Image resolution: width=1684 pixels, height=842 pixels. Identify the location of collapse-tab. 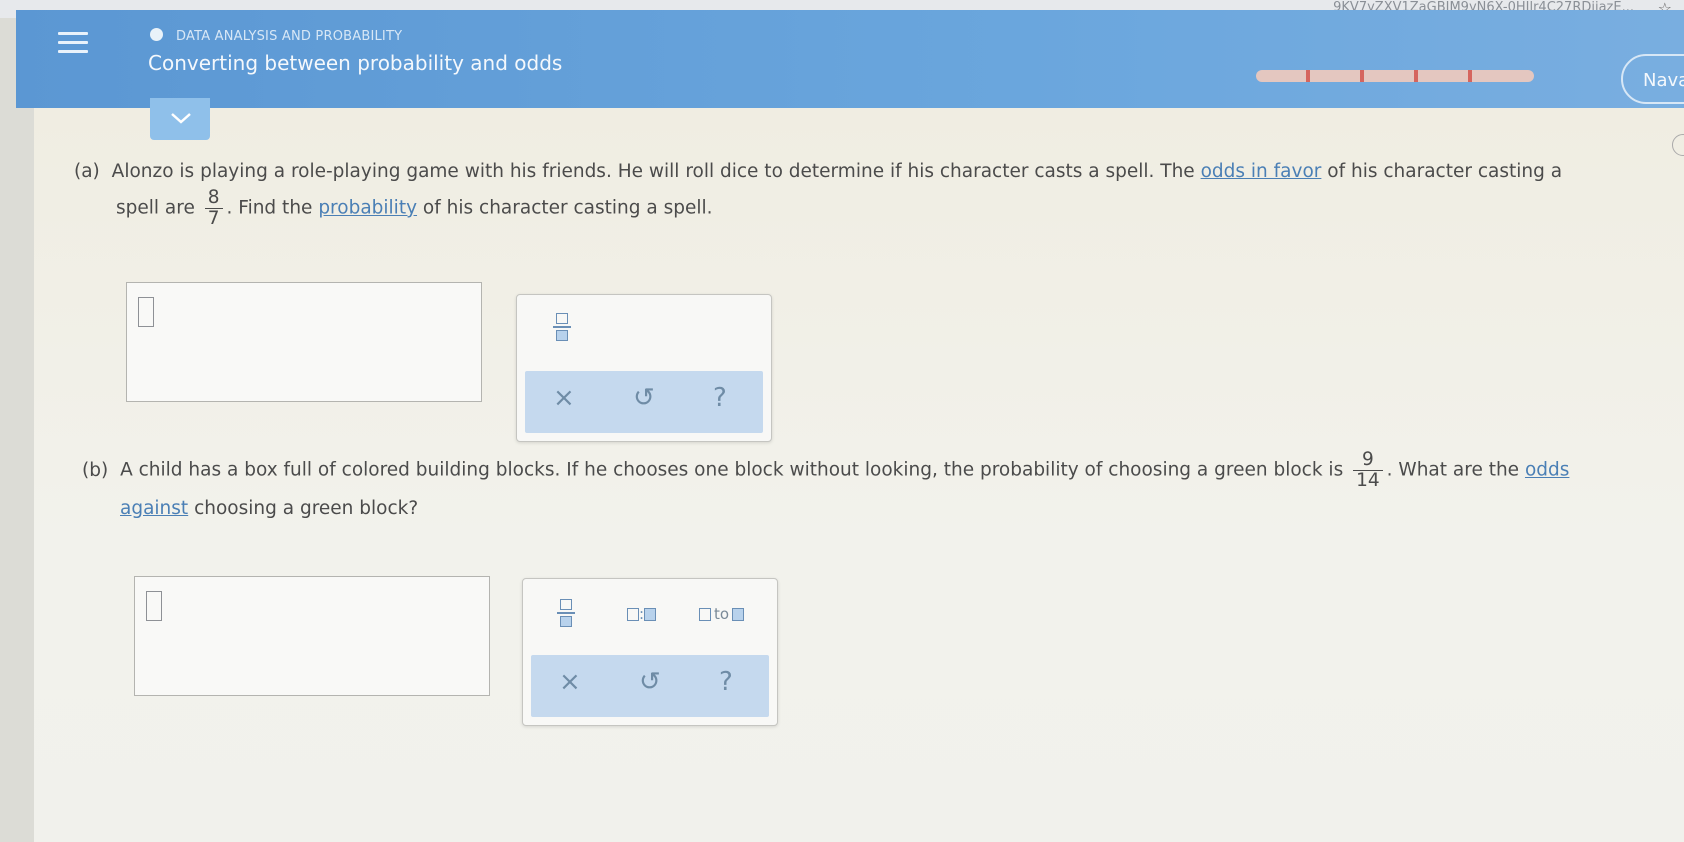
(180, 119).